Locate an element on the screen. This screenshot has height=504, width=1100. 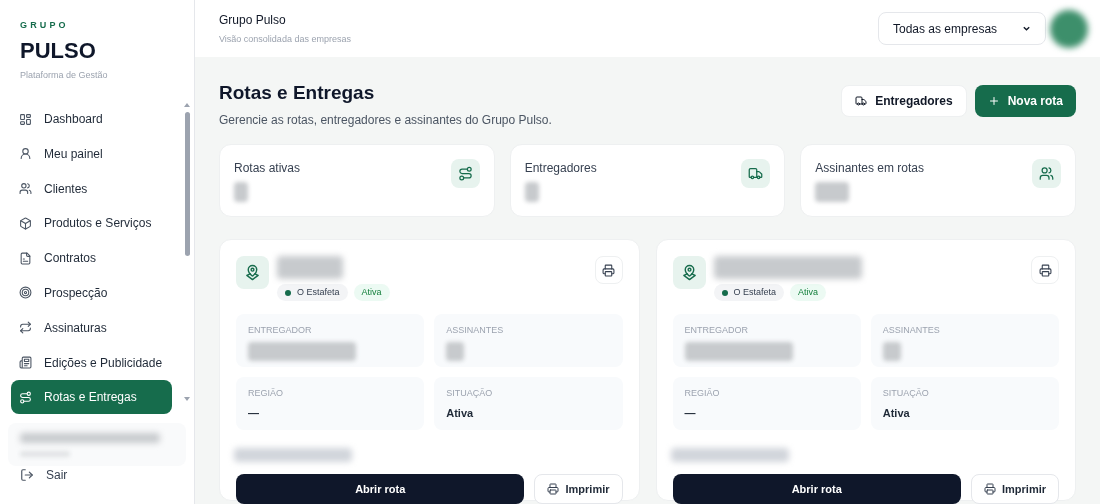
nav-item: Clientes is located at coordinates (91, 188).